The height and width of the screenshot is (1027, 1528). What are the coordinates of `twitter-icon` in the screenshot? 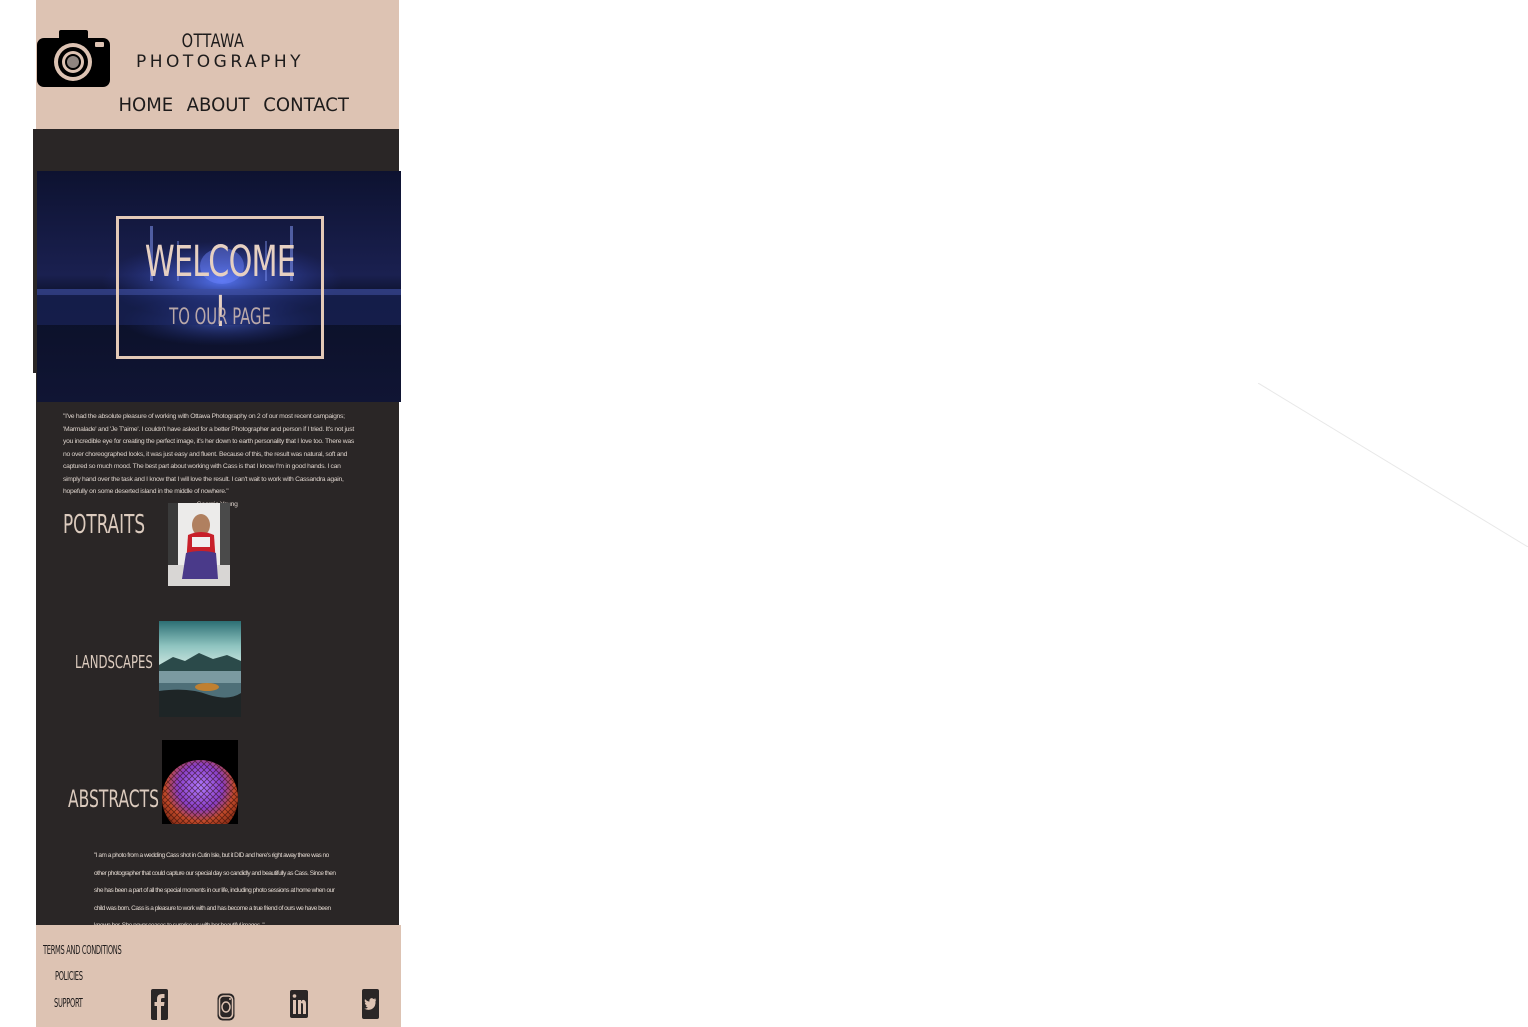 It's located at (370, 1006).